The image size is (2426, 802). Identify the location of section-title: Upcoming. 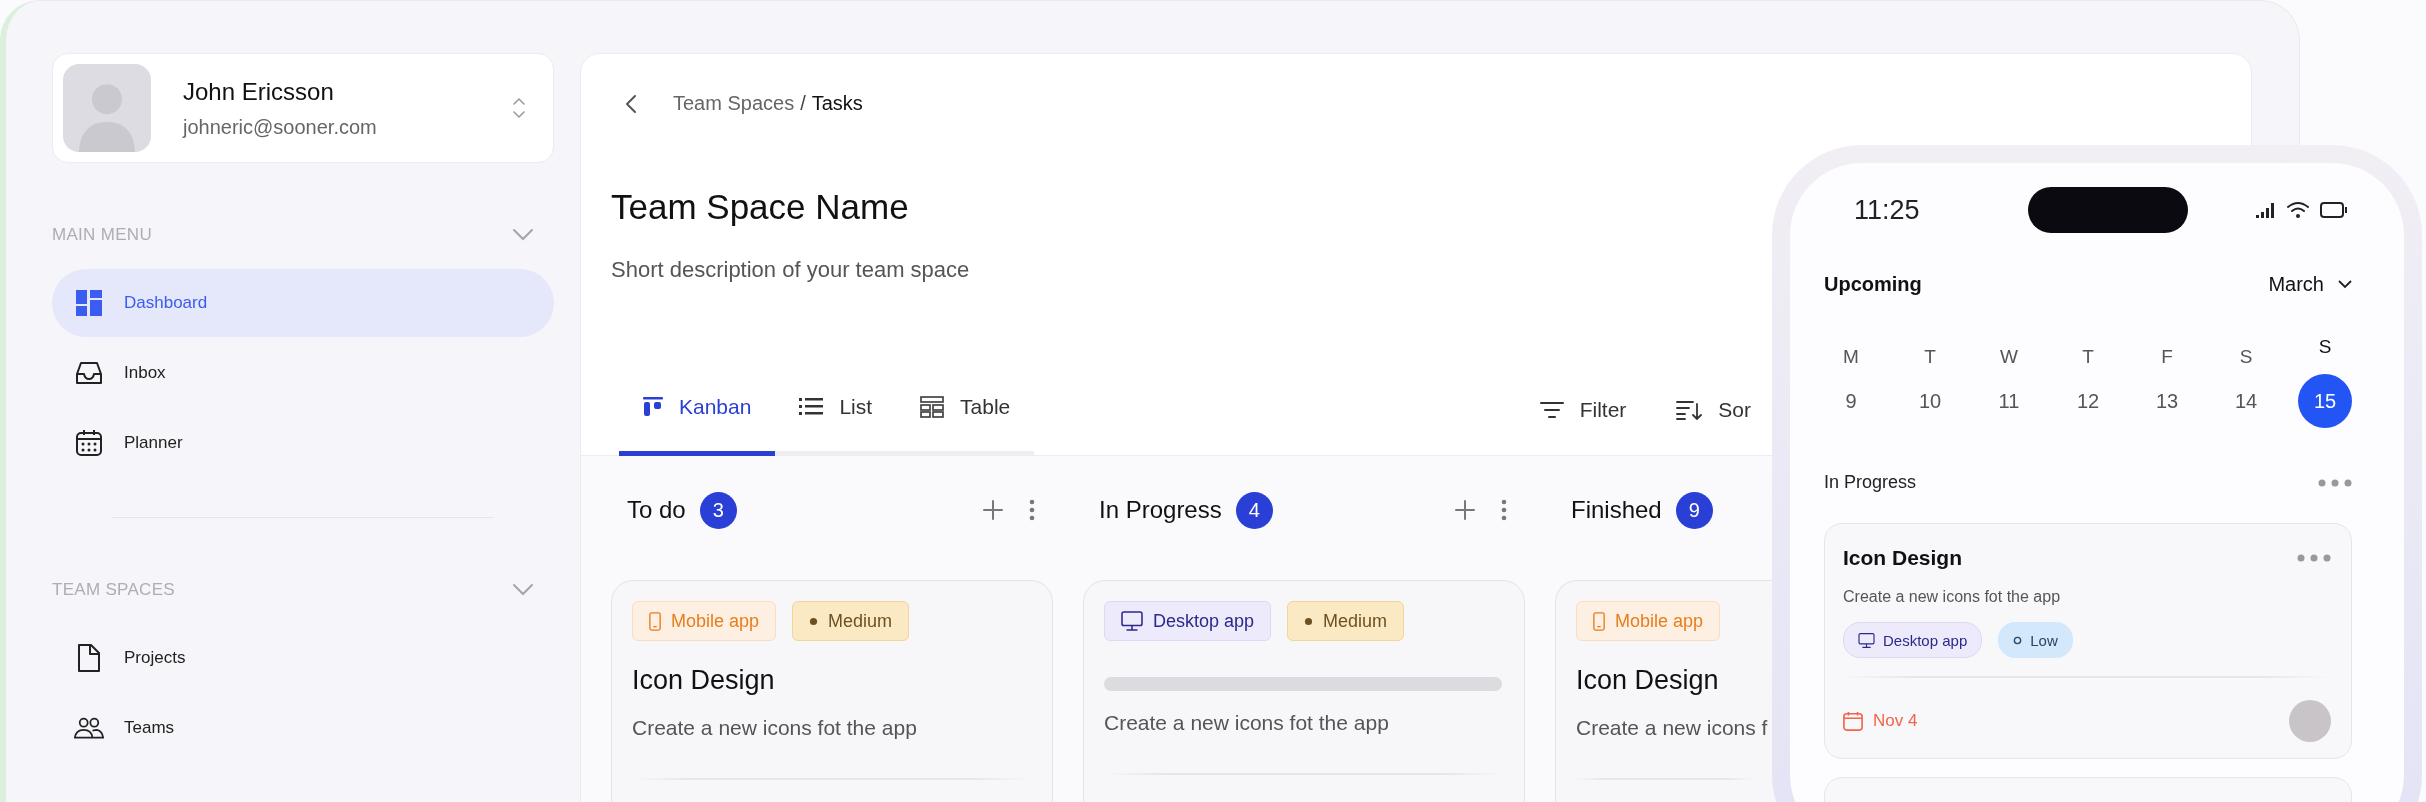
(1873, 284).